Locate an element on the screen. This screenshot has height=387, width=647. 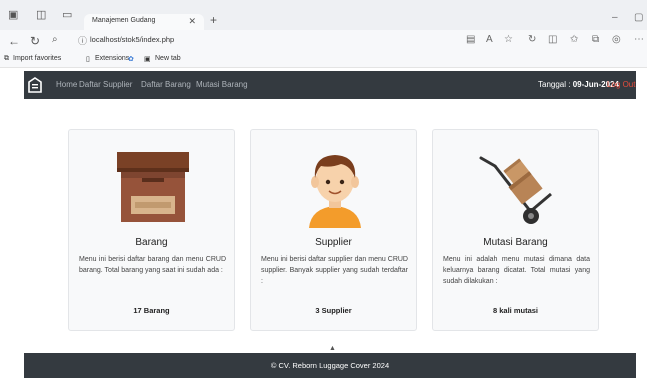
split-screen-icon: ◫ is located at coordinates (552, 39).